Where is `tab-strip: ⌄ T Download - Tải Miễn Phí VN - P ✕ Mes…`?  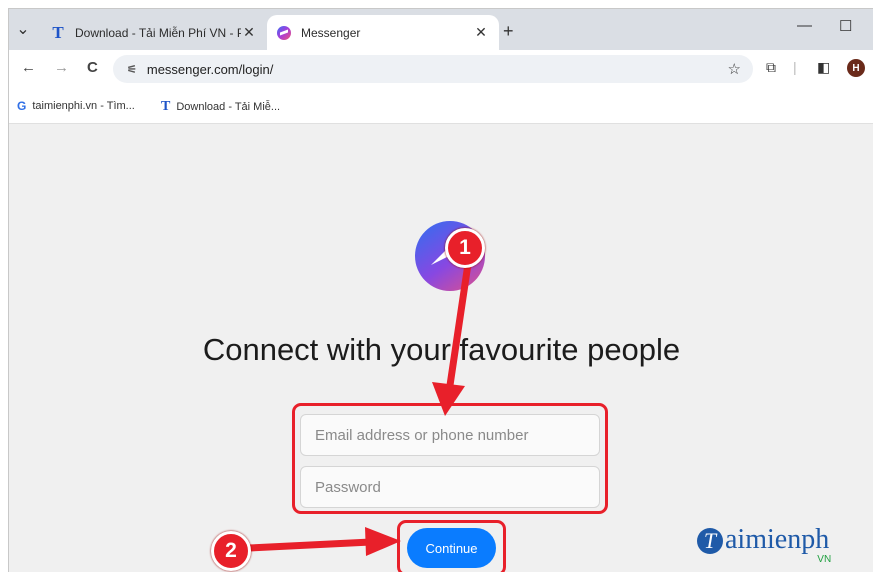
tab-strip: ⌄ T Download - Tải Miễn Phí VN - P ✕ Mes… is located at coordinates (441, 29).